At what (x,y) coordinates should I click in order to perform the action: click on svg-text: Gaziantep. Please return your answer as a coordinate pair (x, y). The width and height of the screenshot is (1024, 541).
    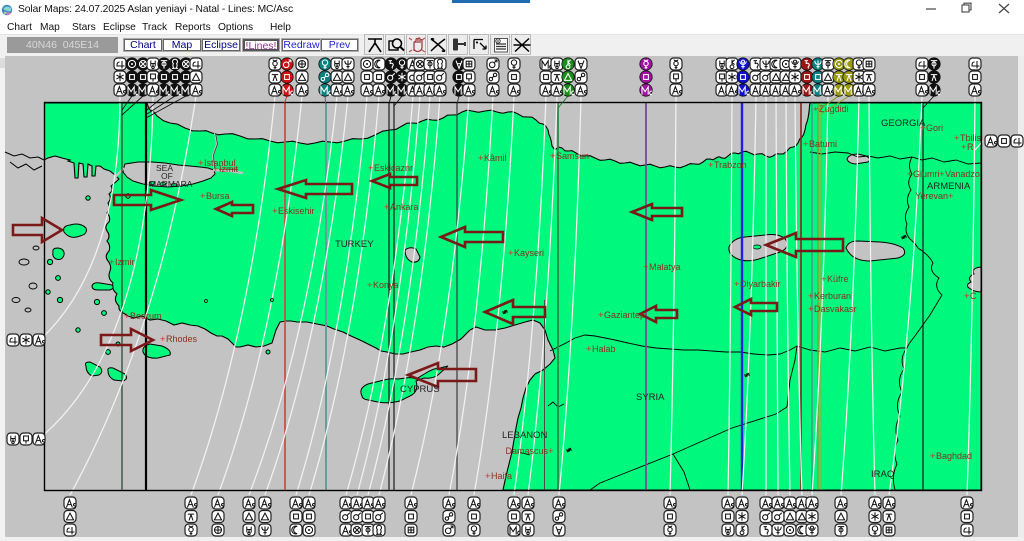
    Looking at the image, I should click on (624, 315).